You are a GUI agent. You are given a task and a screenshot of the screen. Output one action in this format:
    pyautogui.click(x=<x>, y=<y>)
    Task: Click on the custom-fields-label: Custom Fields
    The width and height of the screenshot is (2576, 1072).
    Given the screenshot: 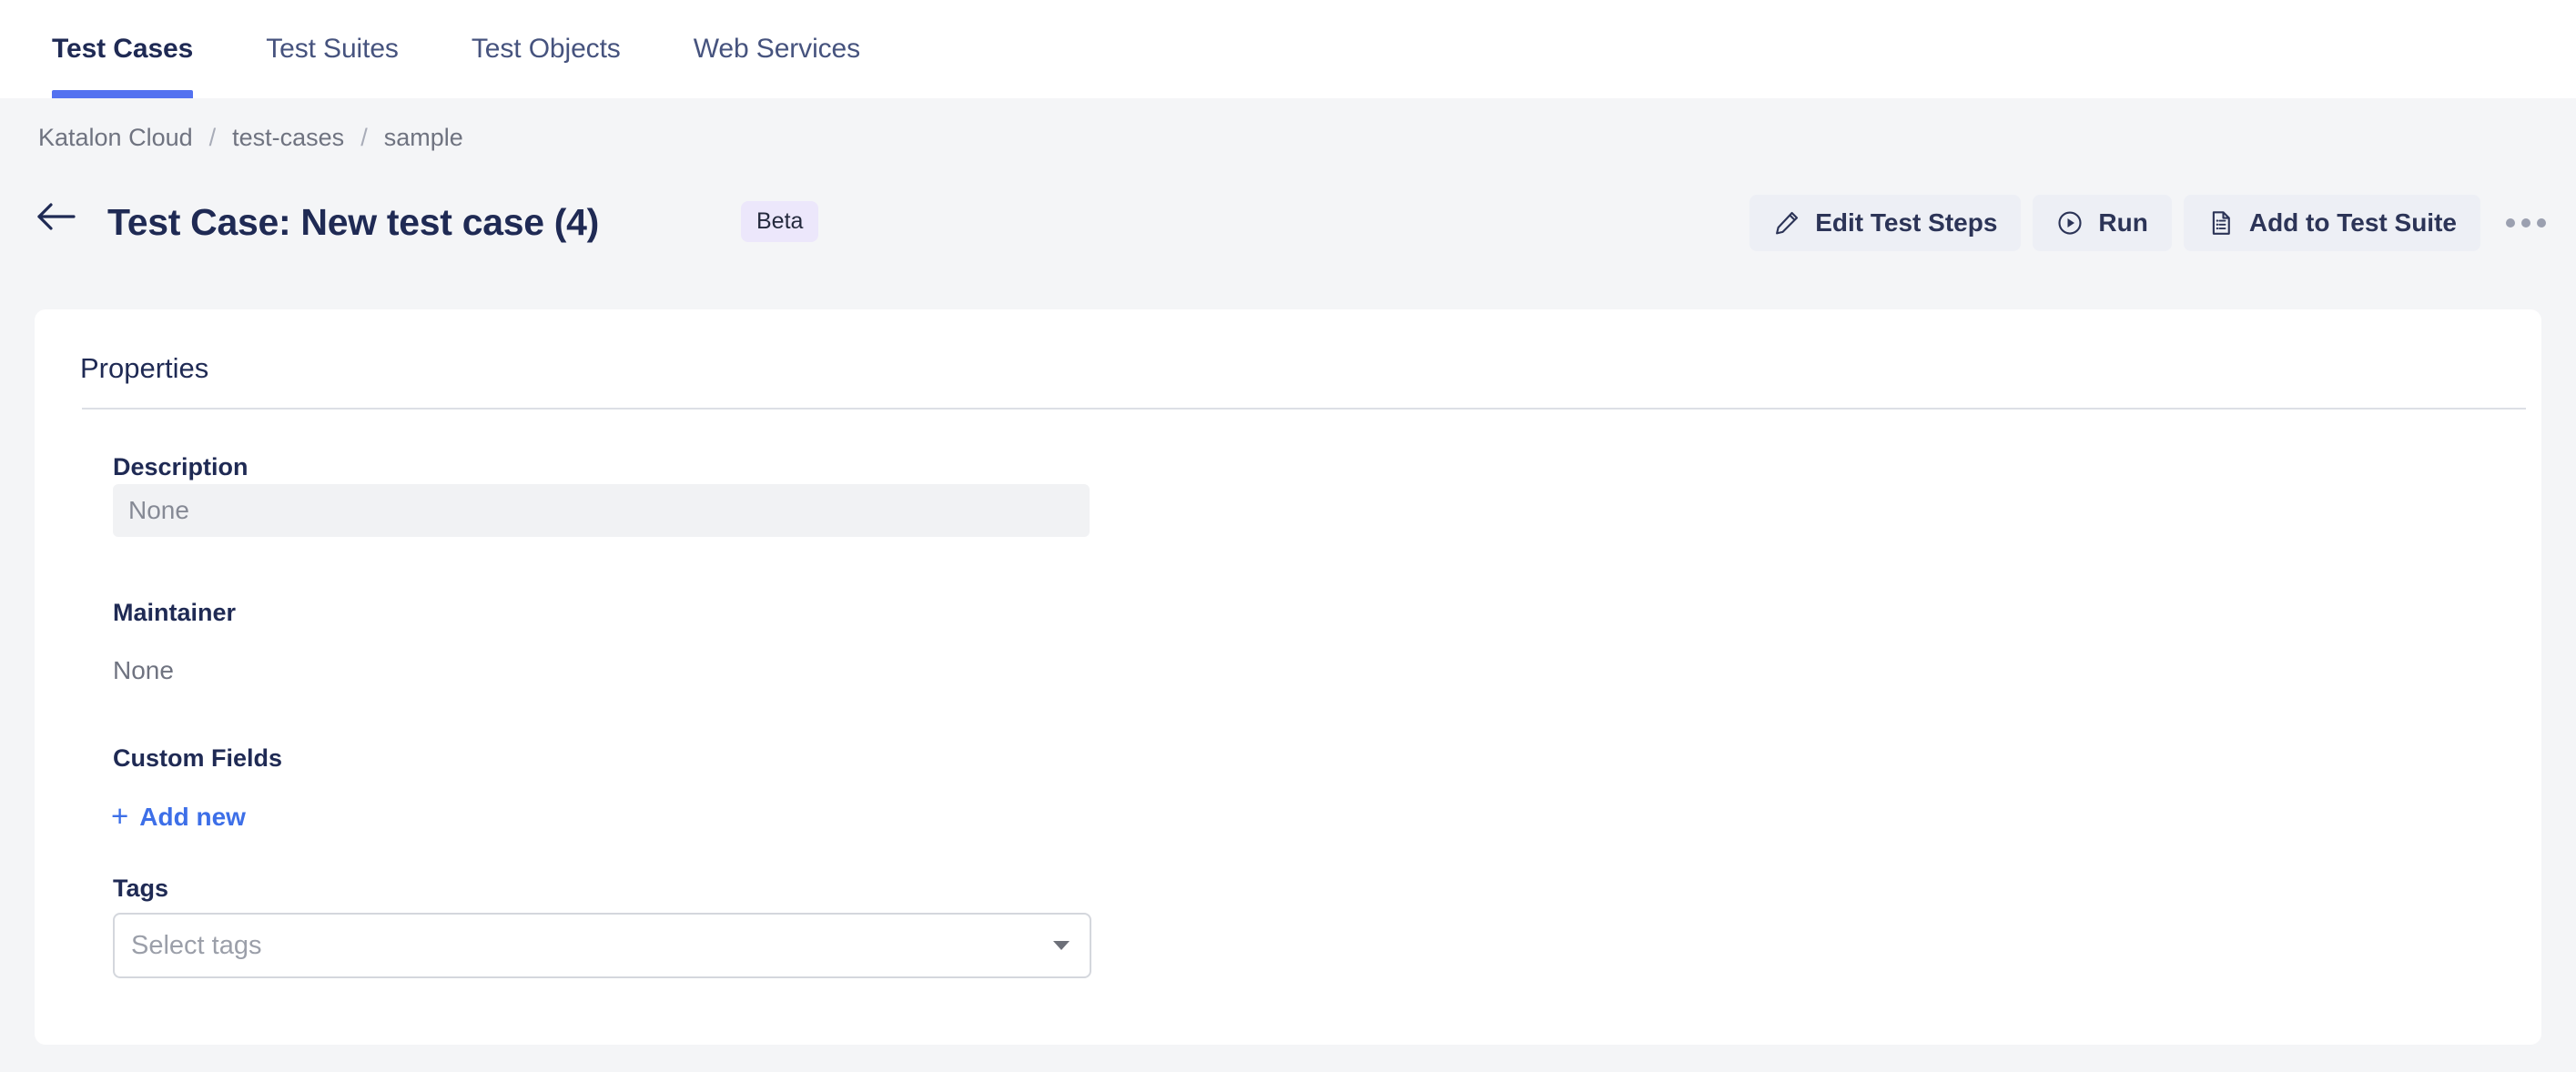 What is the action you would take?
    pyautogui.click(x=198, y=758)
    